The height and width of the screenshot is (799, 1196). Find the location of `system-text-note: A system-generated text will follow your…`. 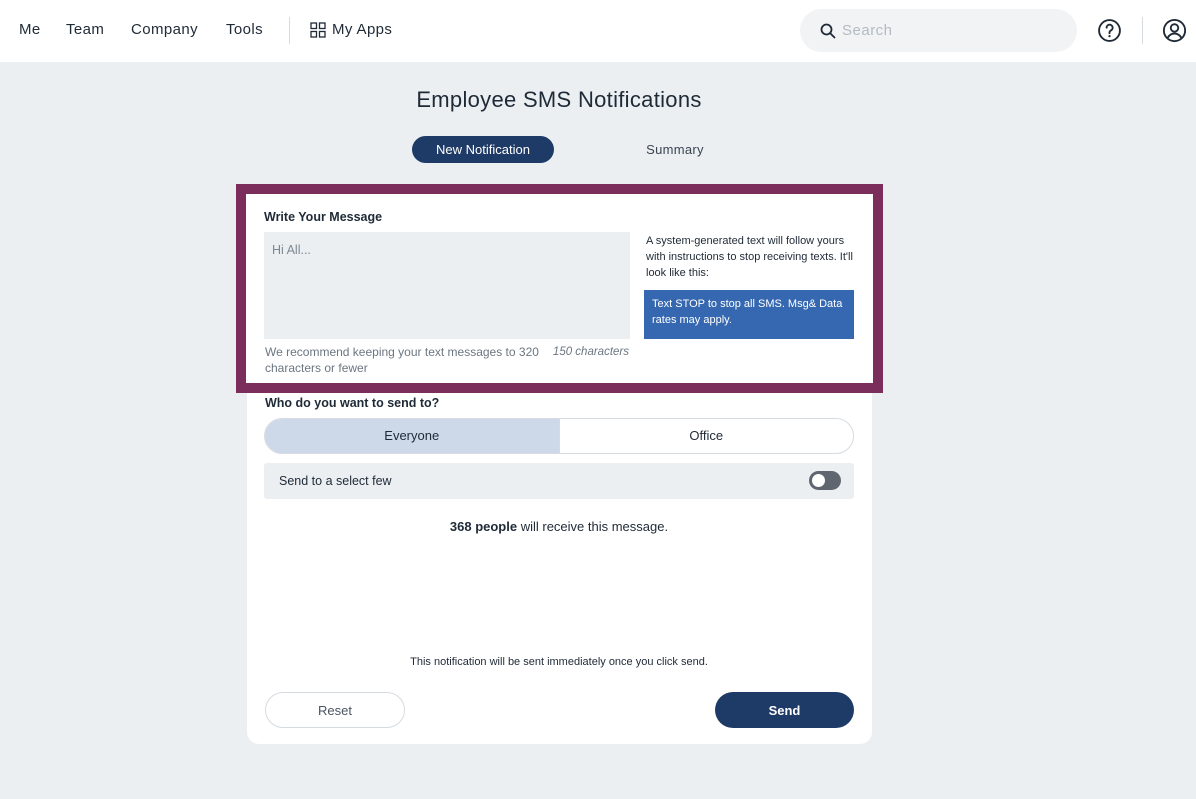

system-text-note: A system-generated text will follow your… is located at coordinates (749, 257).